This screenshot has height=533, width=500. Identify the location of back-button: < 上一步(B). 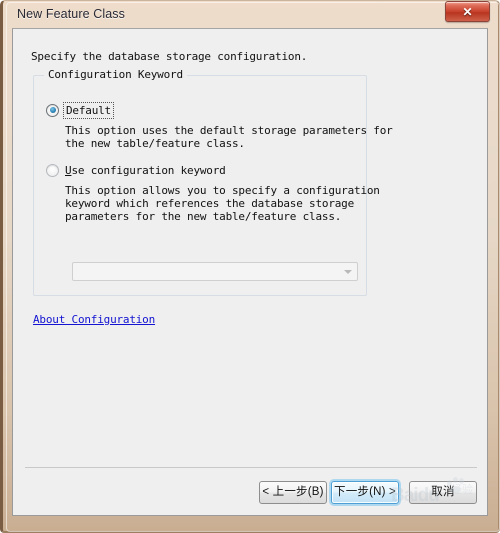
(293, 492).